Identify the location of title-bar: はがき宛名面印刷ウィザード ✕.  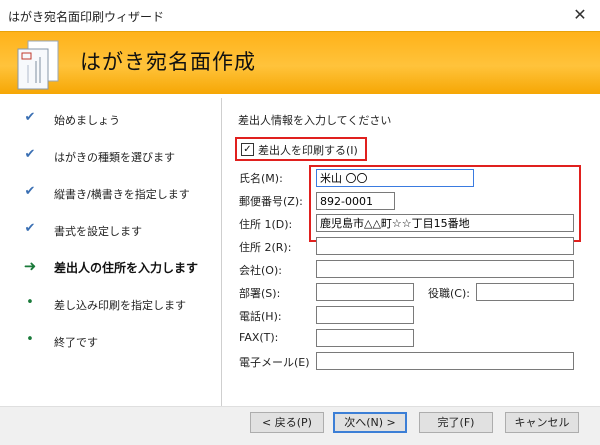
(300, 15).